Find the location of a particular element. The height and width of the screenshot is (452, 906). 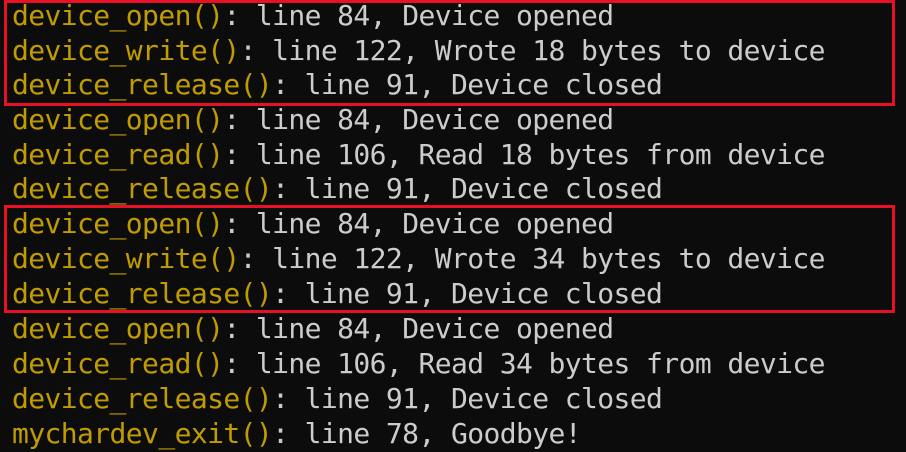

log-function-name: mychardev_exit() is located at coordinates (142, 433).